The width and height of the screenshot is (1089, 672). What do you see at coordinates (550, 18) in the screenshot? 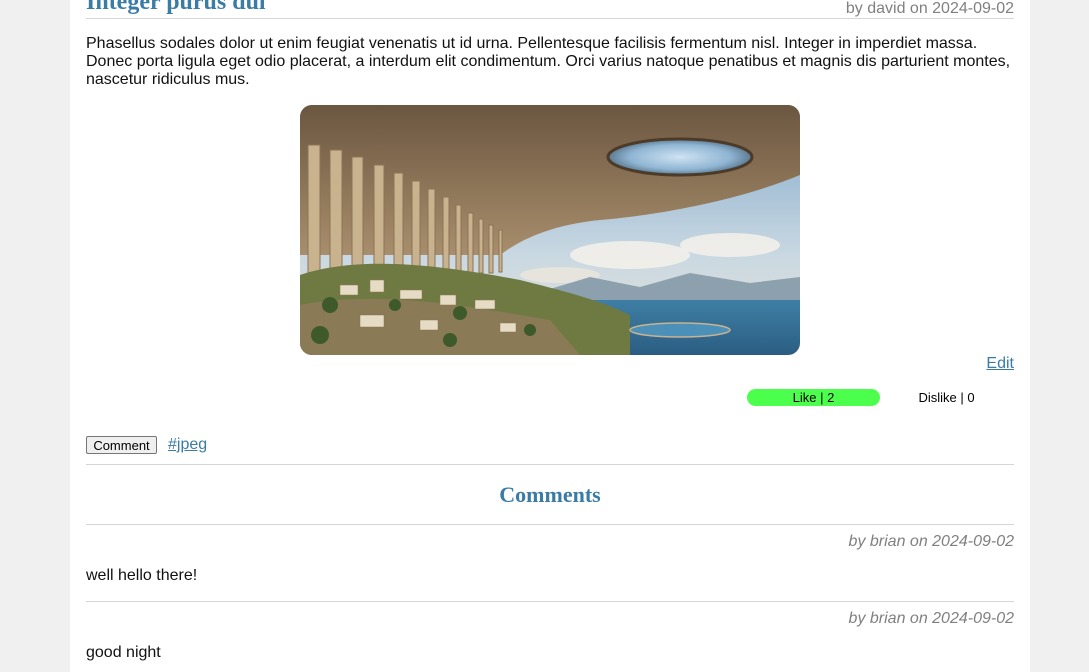
I see `title-divider` at bounding box center [550, 18].